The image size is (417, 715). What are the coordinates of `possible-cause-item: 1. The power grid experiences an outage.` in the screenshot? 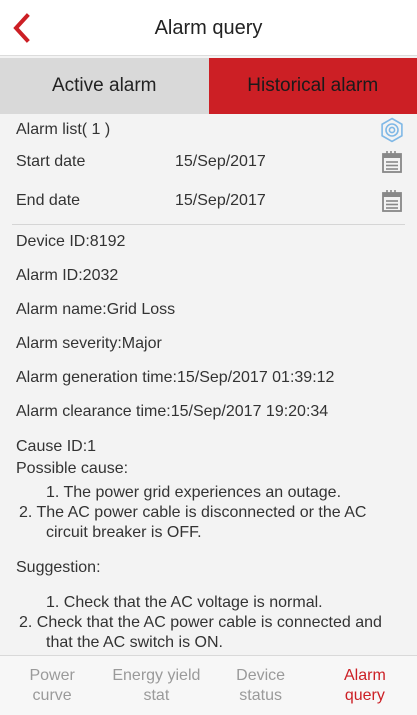 It's located at (194, 492).